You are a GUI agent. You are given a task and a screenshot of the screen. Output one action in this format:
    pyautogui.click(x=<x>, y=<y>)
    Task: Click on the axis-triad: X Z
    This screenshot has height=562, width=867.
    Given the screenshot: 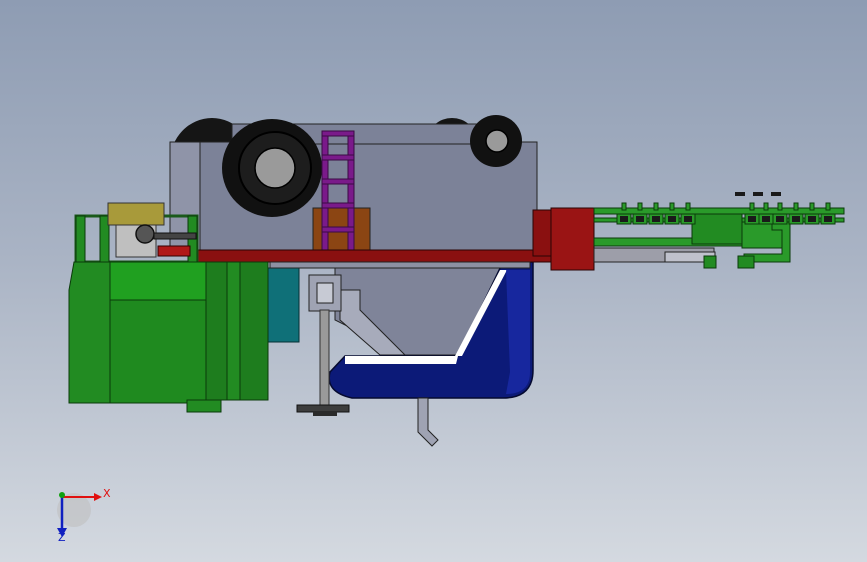 What is the action you would take?
    pyautogui.click(x=84, y=515)
    